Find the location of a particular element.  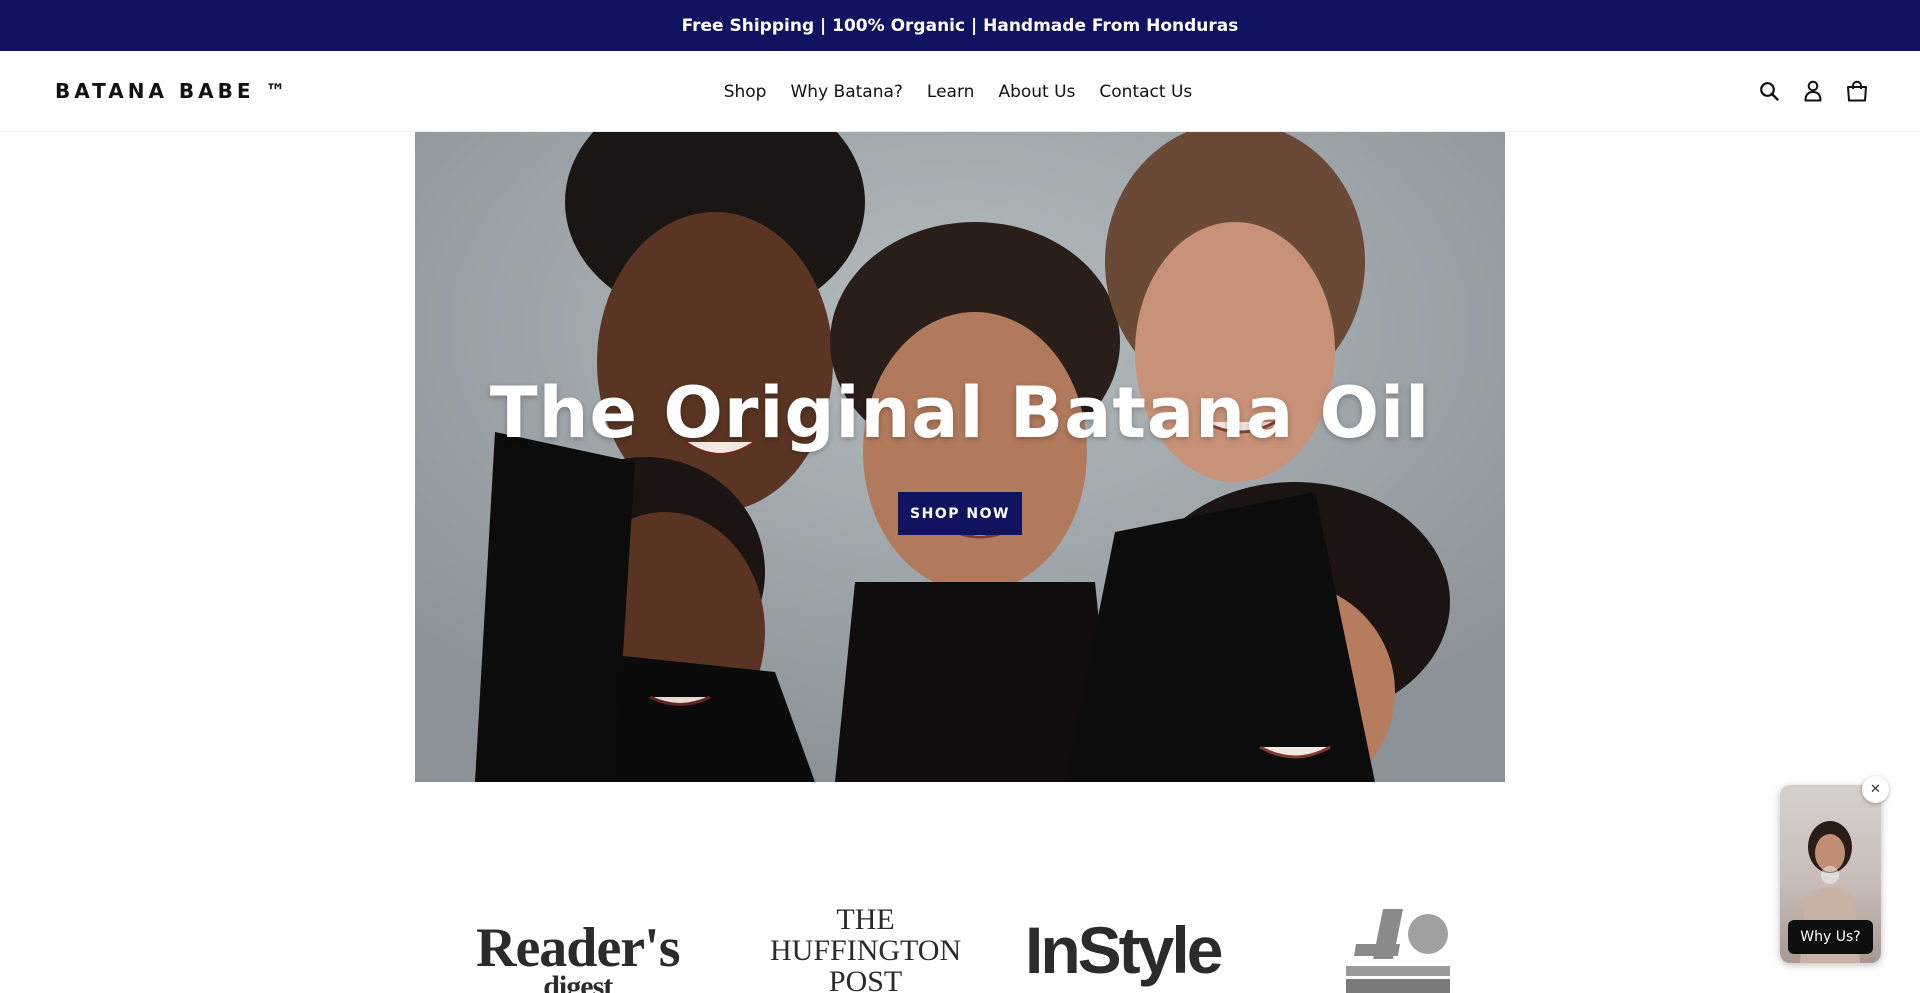

why-us-button: Why Us? is located at coordinates (1830, 937).